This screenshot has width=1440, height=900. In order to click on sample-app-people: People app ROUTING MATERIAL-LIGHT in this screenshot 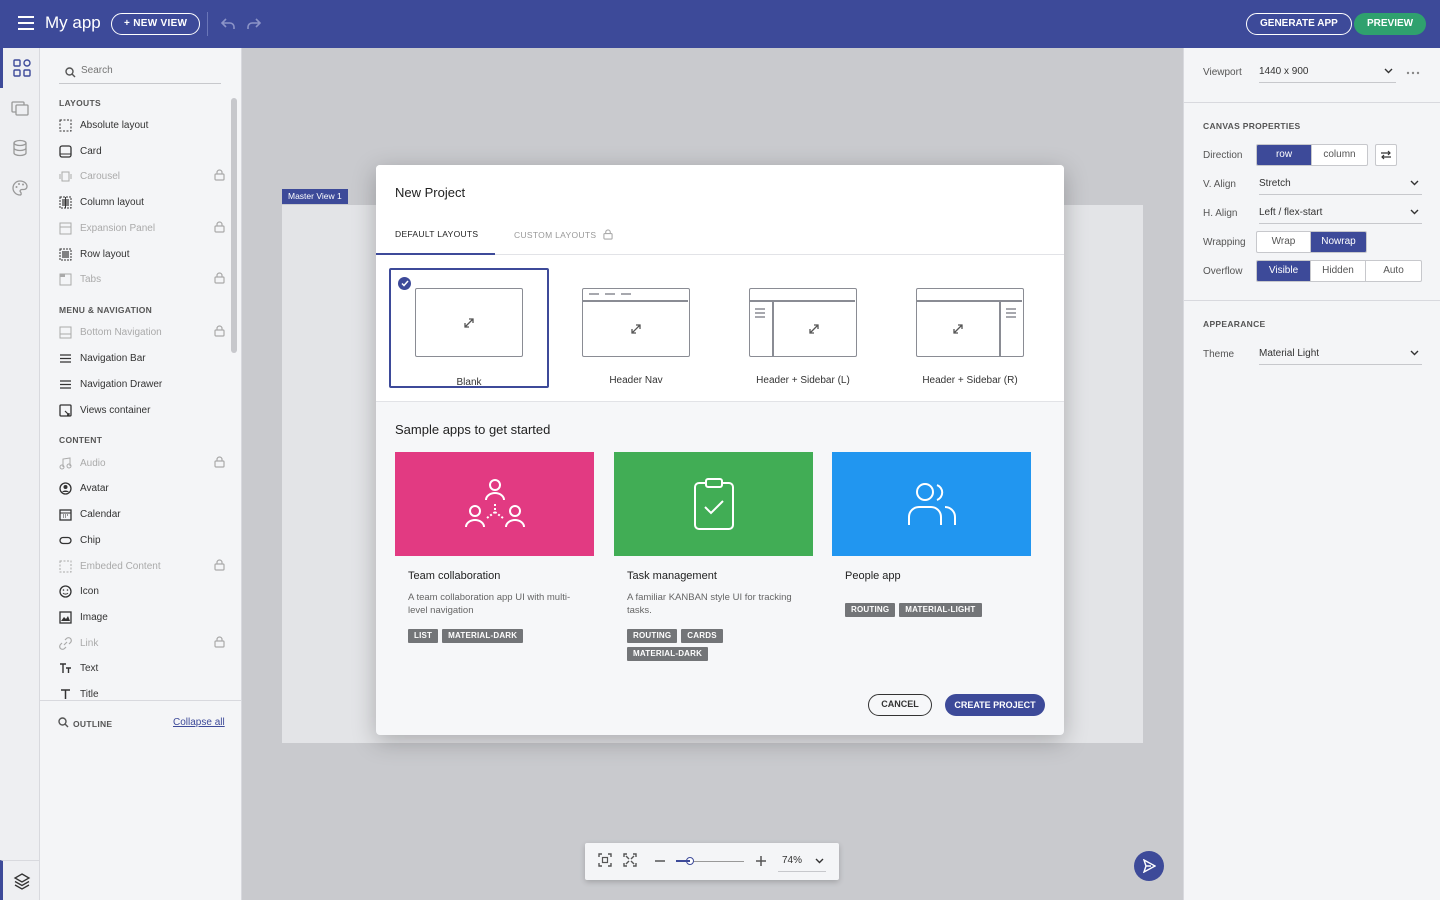, I will do `click(931, 534)`.